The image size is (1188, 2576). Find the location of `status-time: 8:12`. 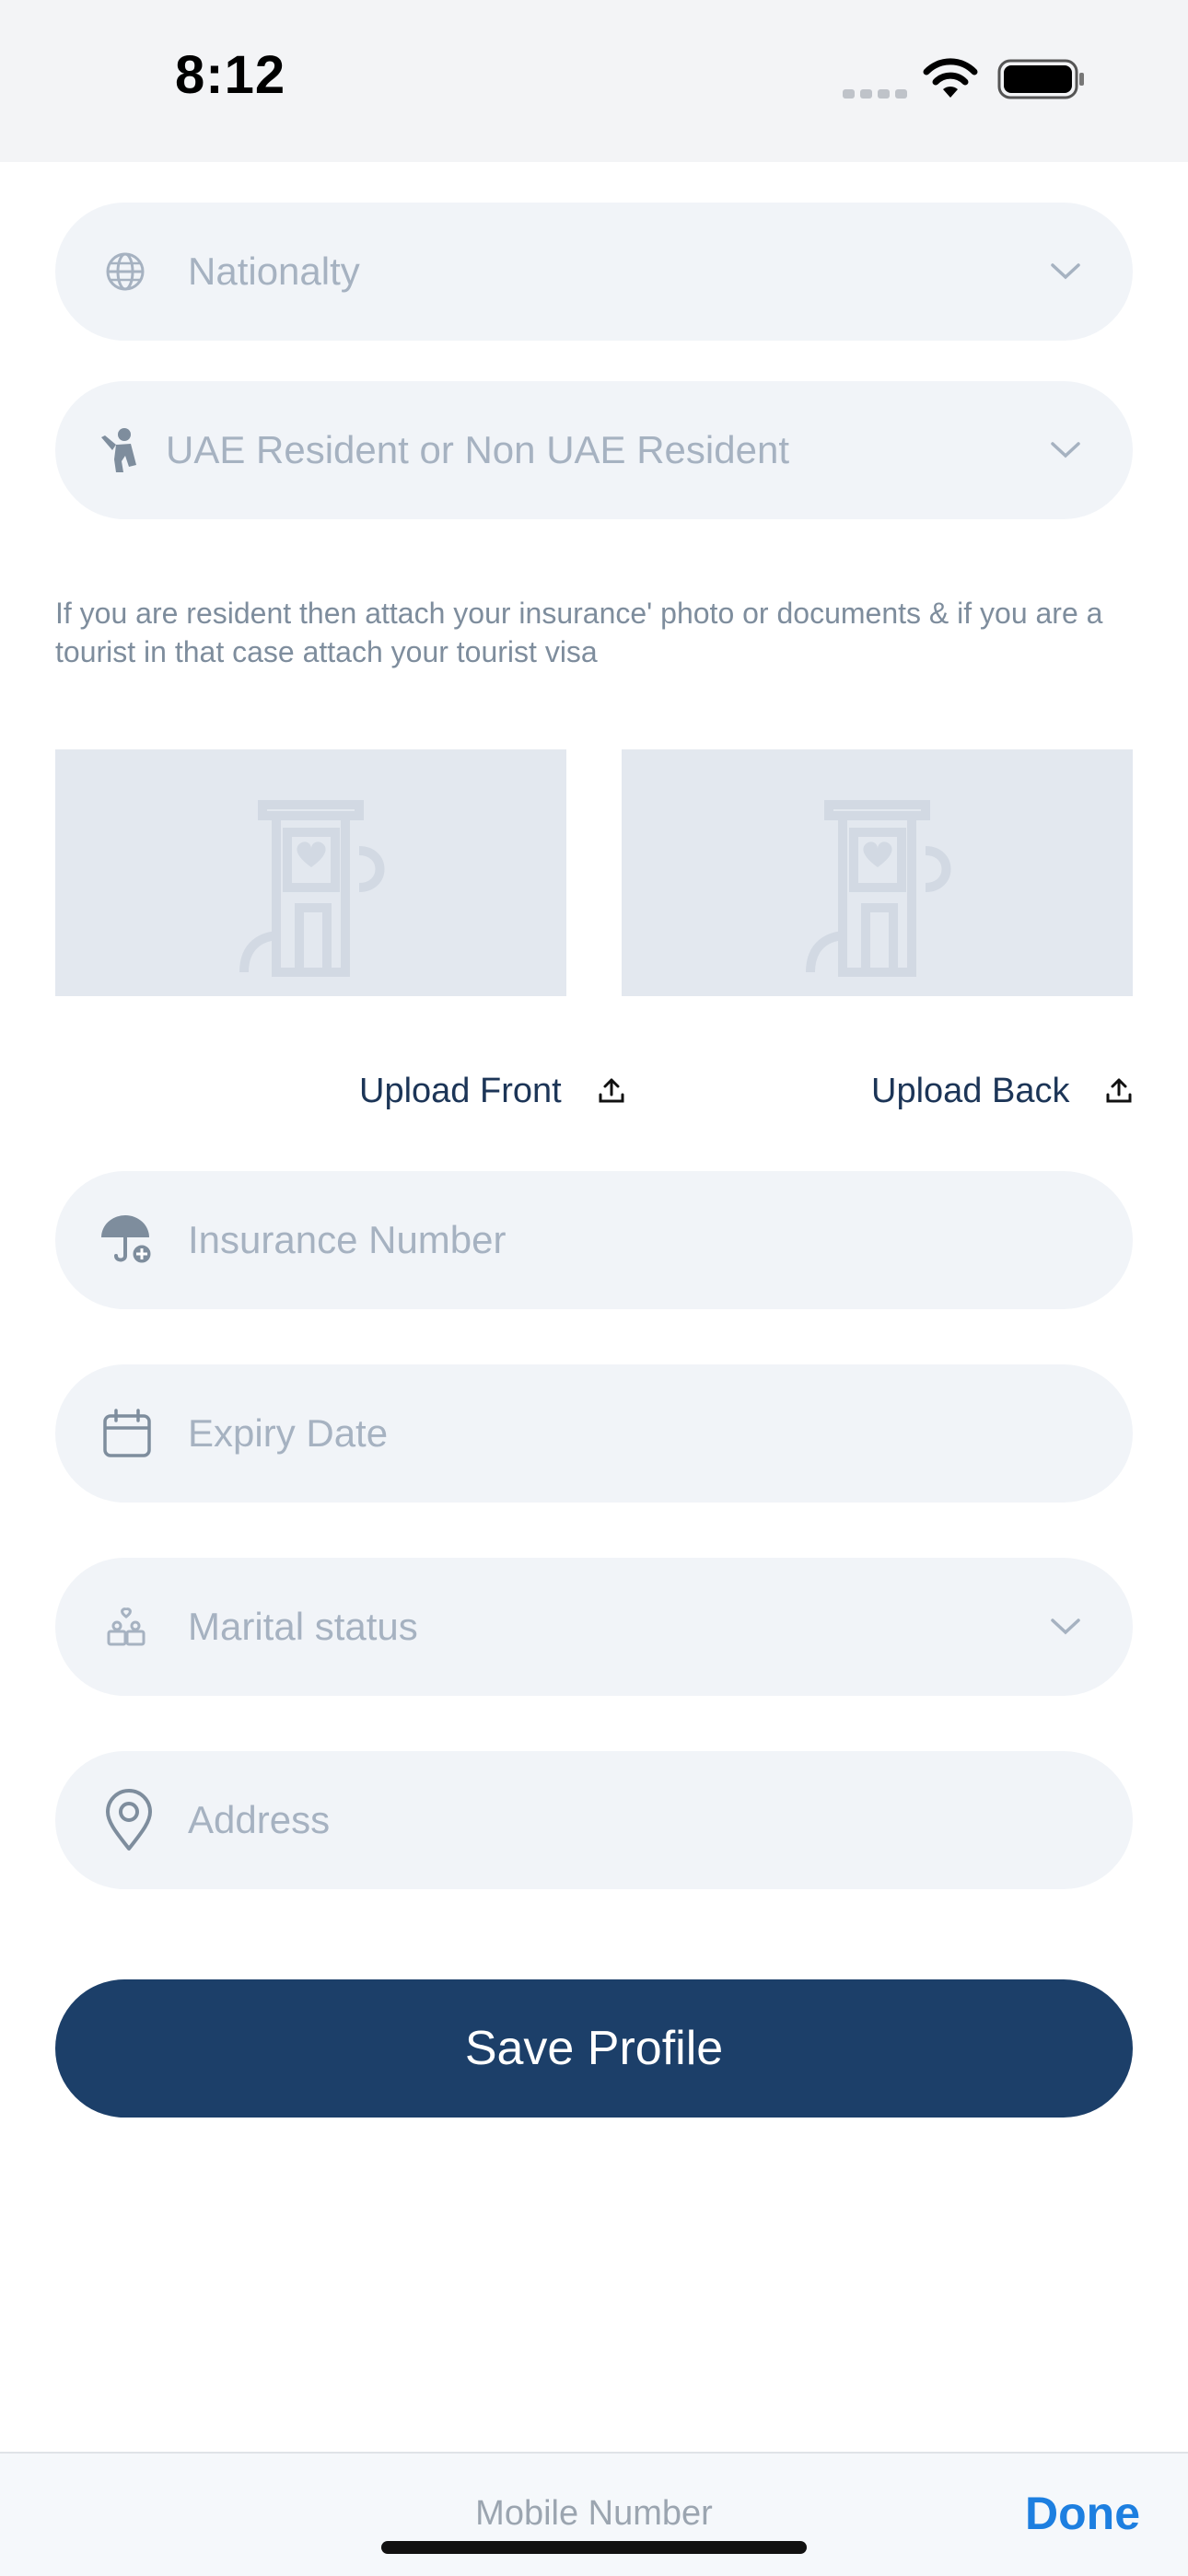

status-time: 8:12 is located at coordinates (230, 75).